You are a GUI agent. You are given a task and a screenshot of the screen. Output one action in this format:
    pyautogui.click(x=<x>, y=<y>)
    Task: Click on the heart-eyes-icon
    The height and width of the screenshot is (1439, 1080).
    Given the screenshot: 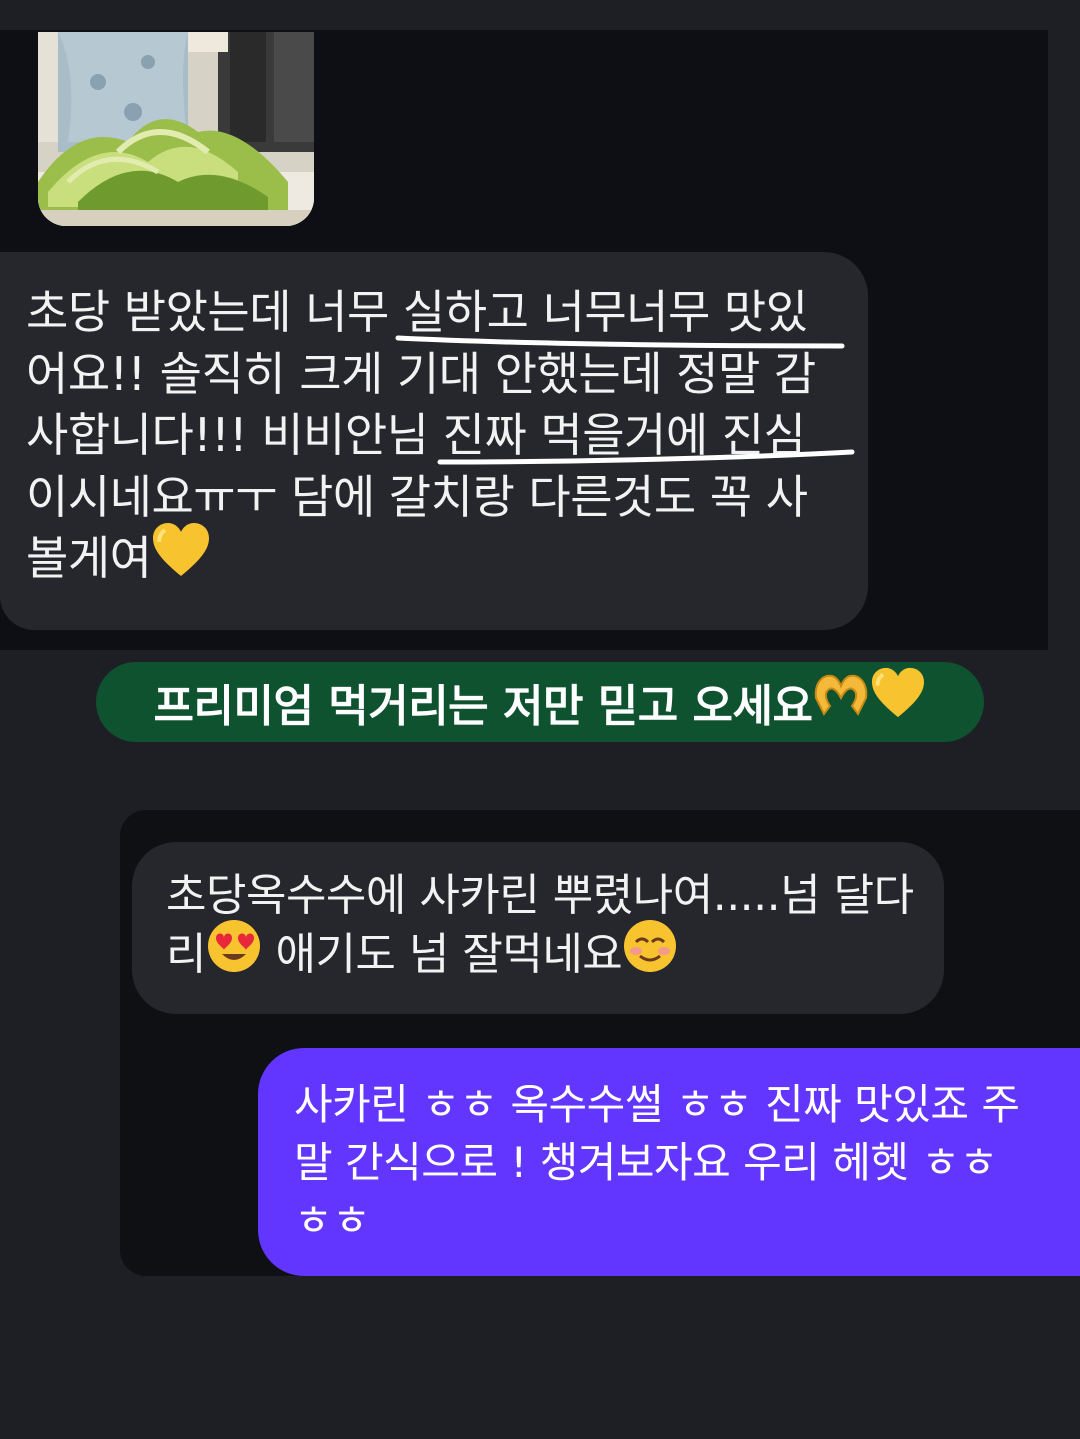 What is the action you would take?
    pyautogui.click(x=234, y=953)
    